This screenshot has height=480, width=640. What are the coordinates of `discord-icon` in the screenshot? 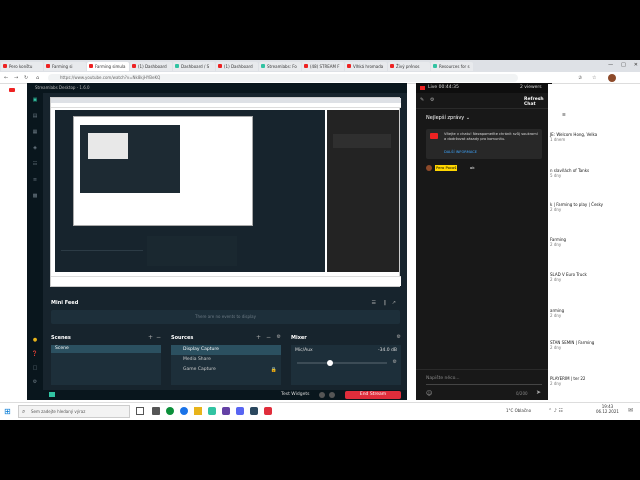 It's located at (240, 411).